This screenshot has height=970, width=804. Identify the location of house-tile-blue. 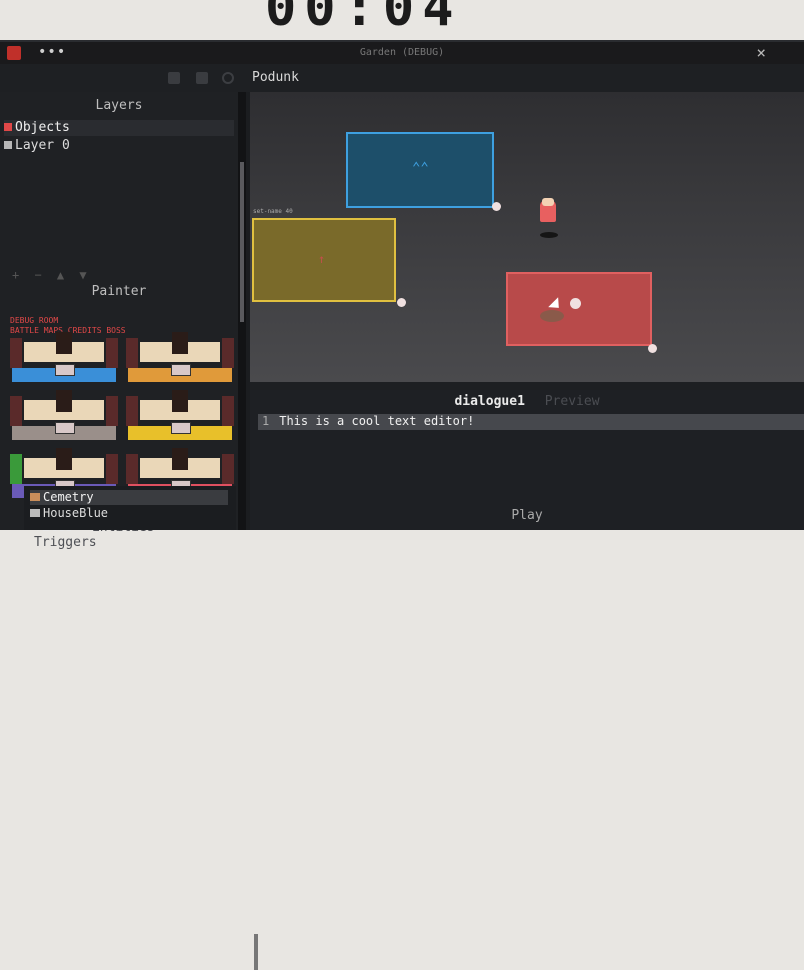
(64, 359).